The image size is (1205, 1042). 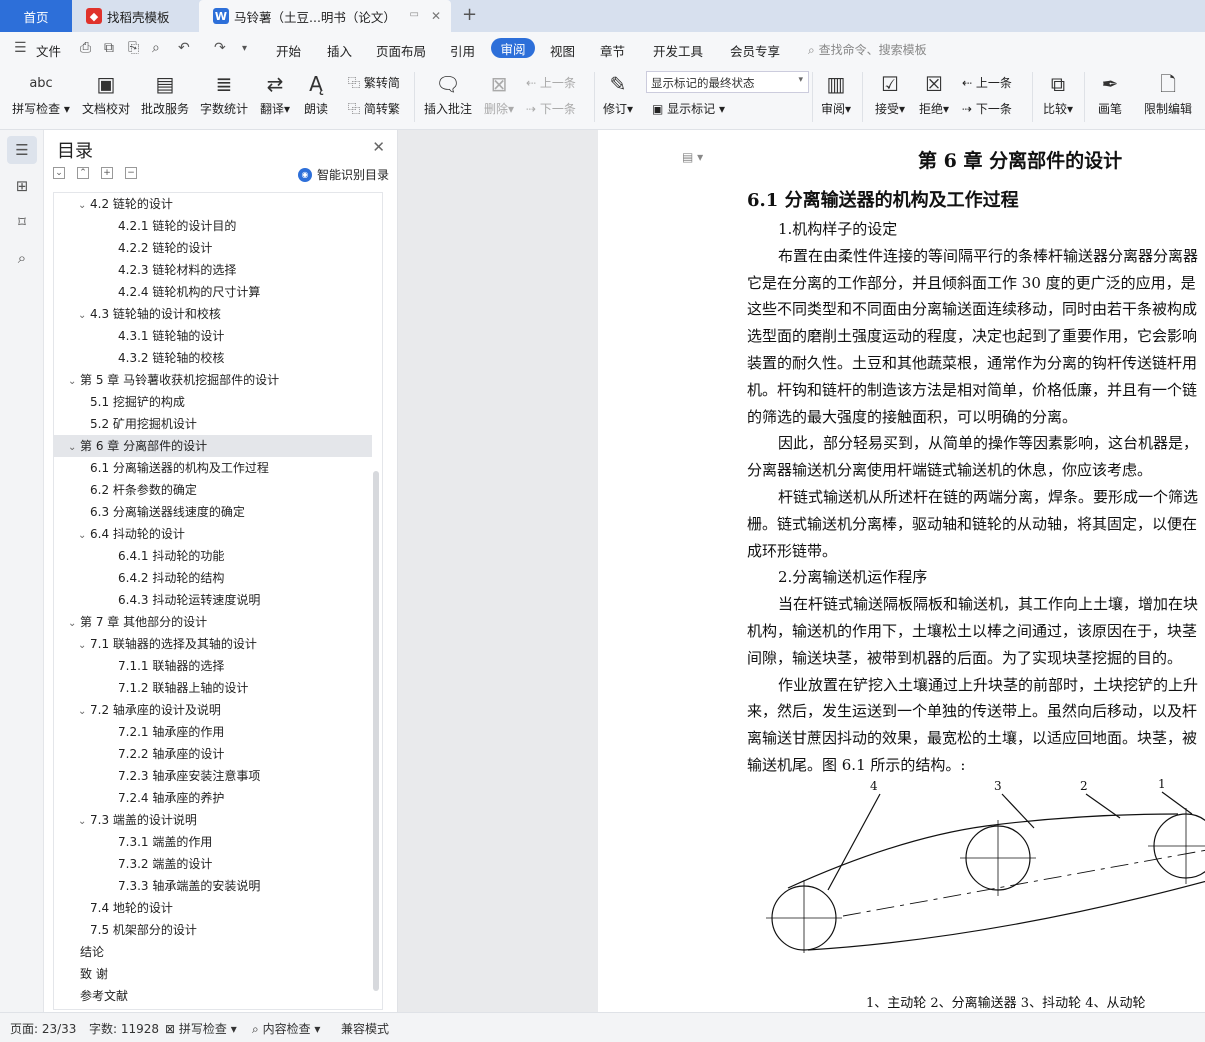 I want to click on translate-button: ⇄ 翻译▾, so click(x=275, y=97).